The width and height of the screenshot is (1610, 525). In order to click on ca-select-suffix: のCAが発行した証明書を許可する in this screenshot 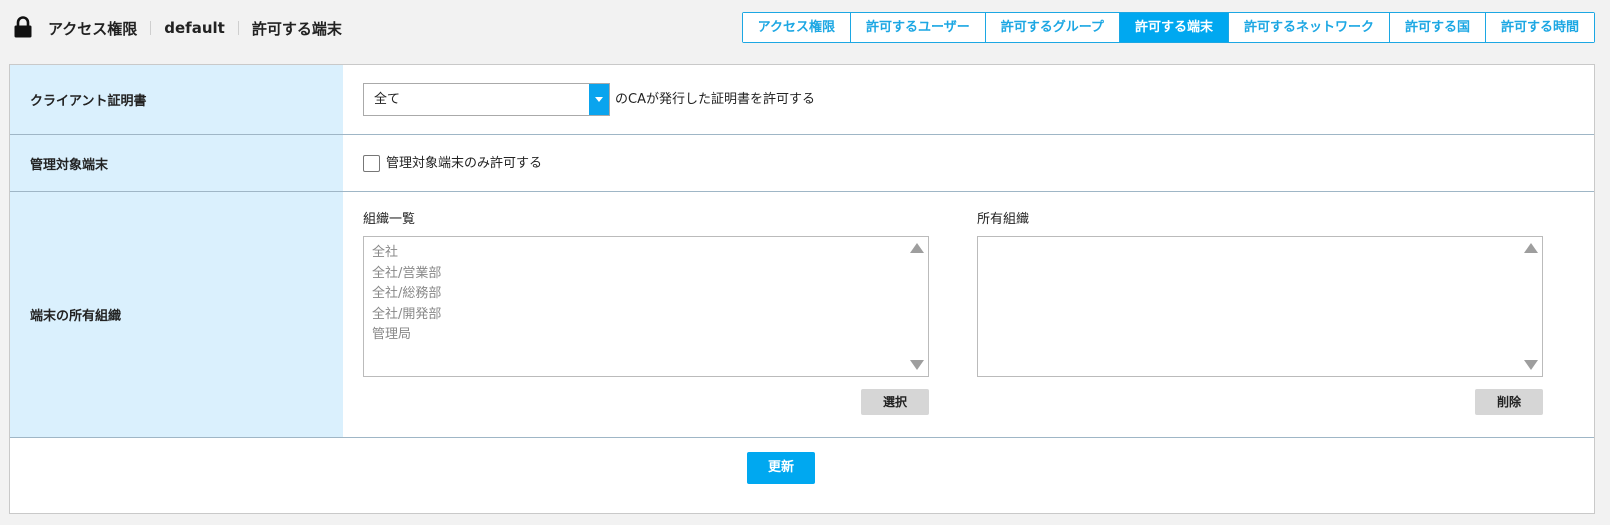, I will do `click(715, 99)`.